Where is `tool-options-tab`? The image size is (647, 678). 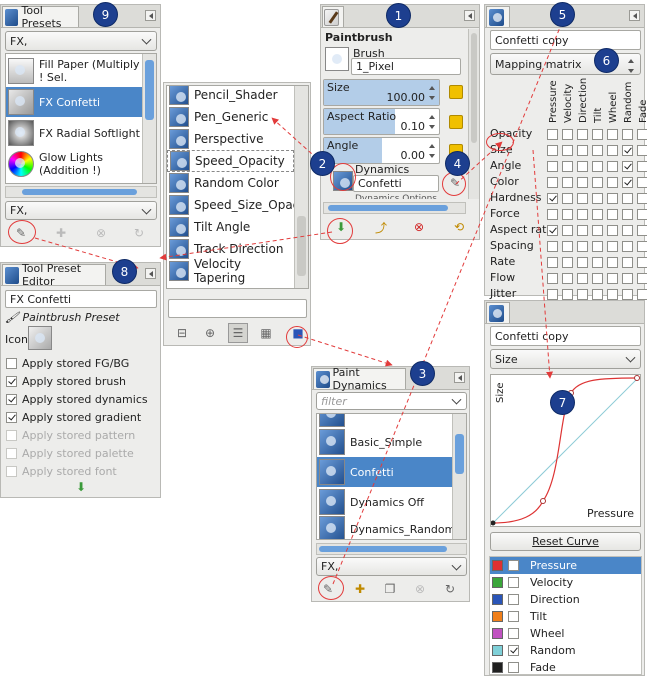 tool-options-tab is located at coordinates (333, 16).